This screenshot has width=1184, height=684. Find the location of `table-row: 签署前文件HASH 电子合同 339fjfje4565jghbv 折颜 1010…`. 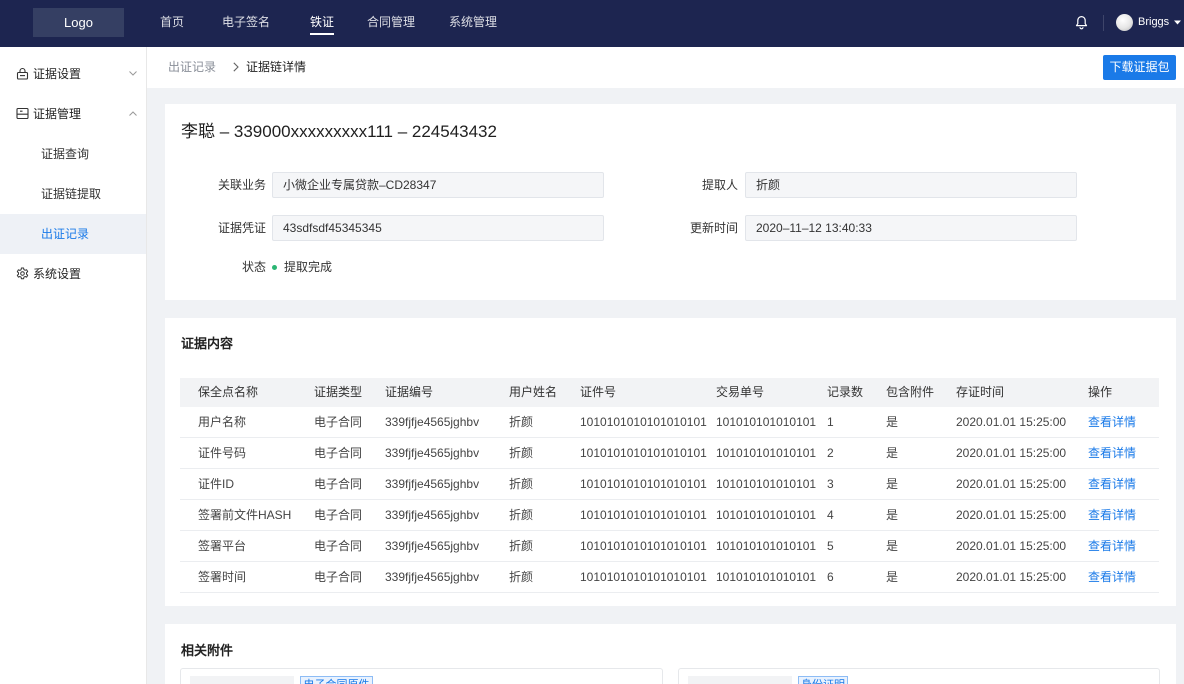

table-row: 签署前文件HASH 电子合同 339fjfje4565jghbv 折颜 1010… is located at coordinates (669, 515).